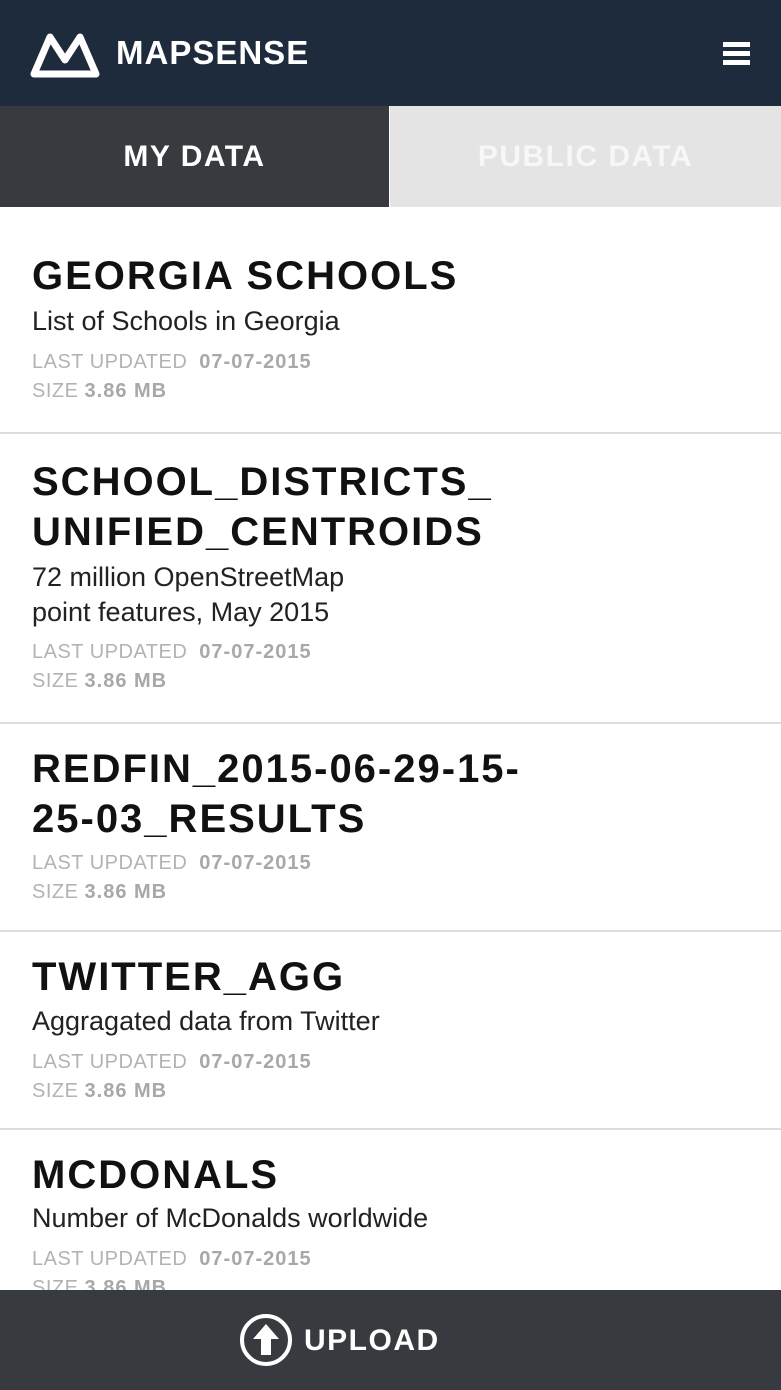 The image size is (781, 1390). I want to click on upload-arrow-circle-icon, so click(266, 1340).